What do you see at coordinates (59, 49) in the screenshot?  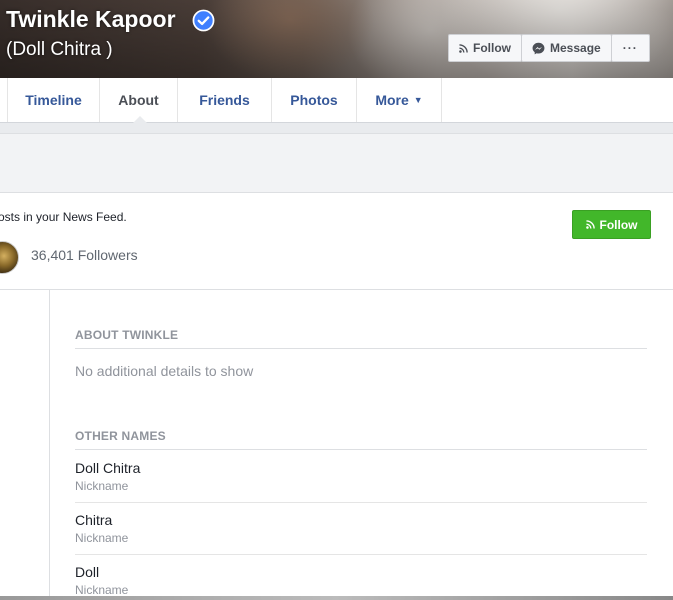 I see `profile-alternate-name: (Doll Chitra )` at bounding box center [59, 49].